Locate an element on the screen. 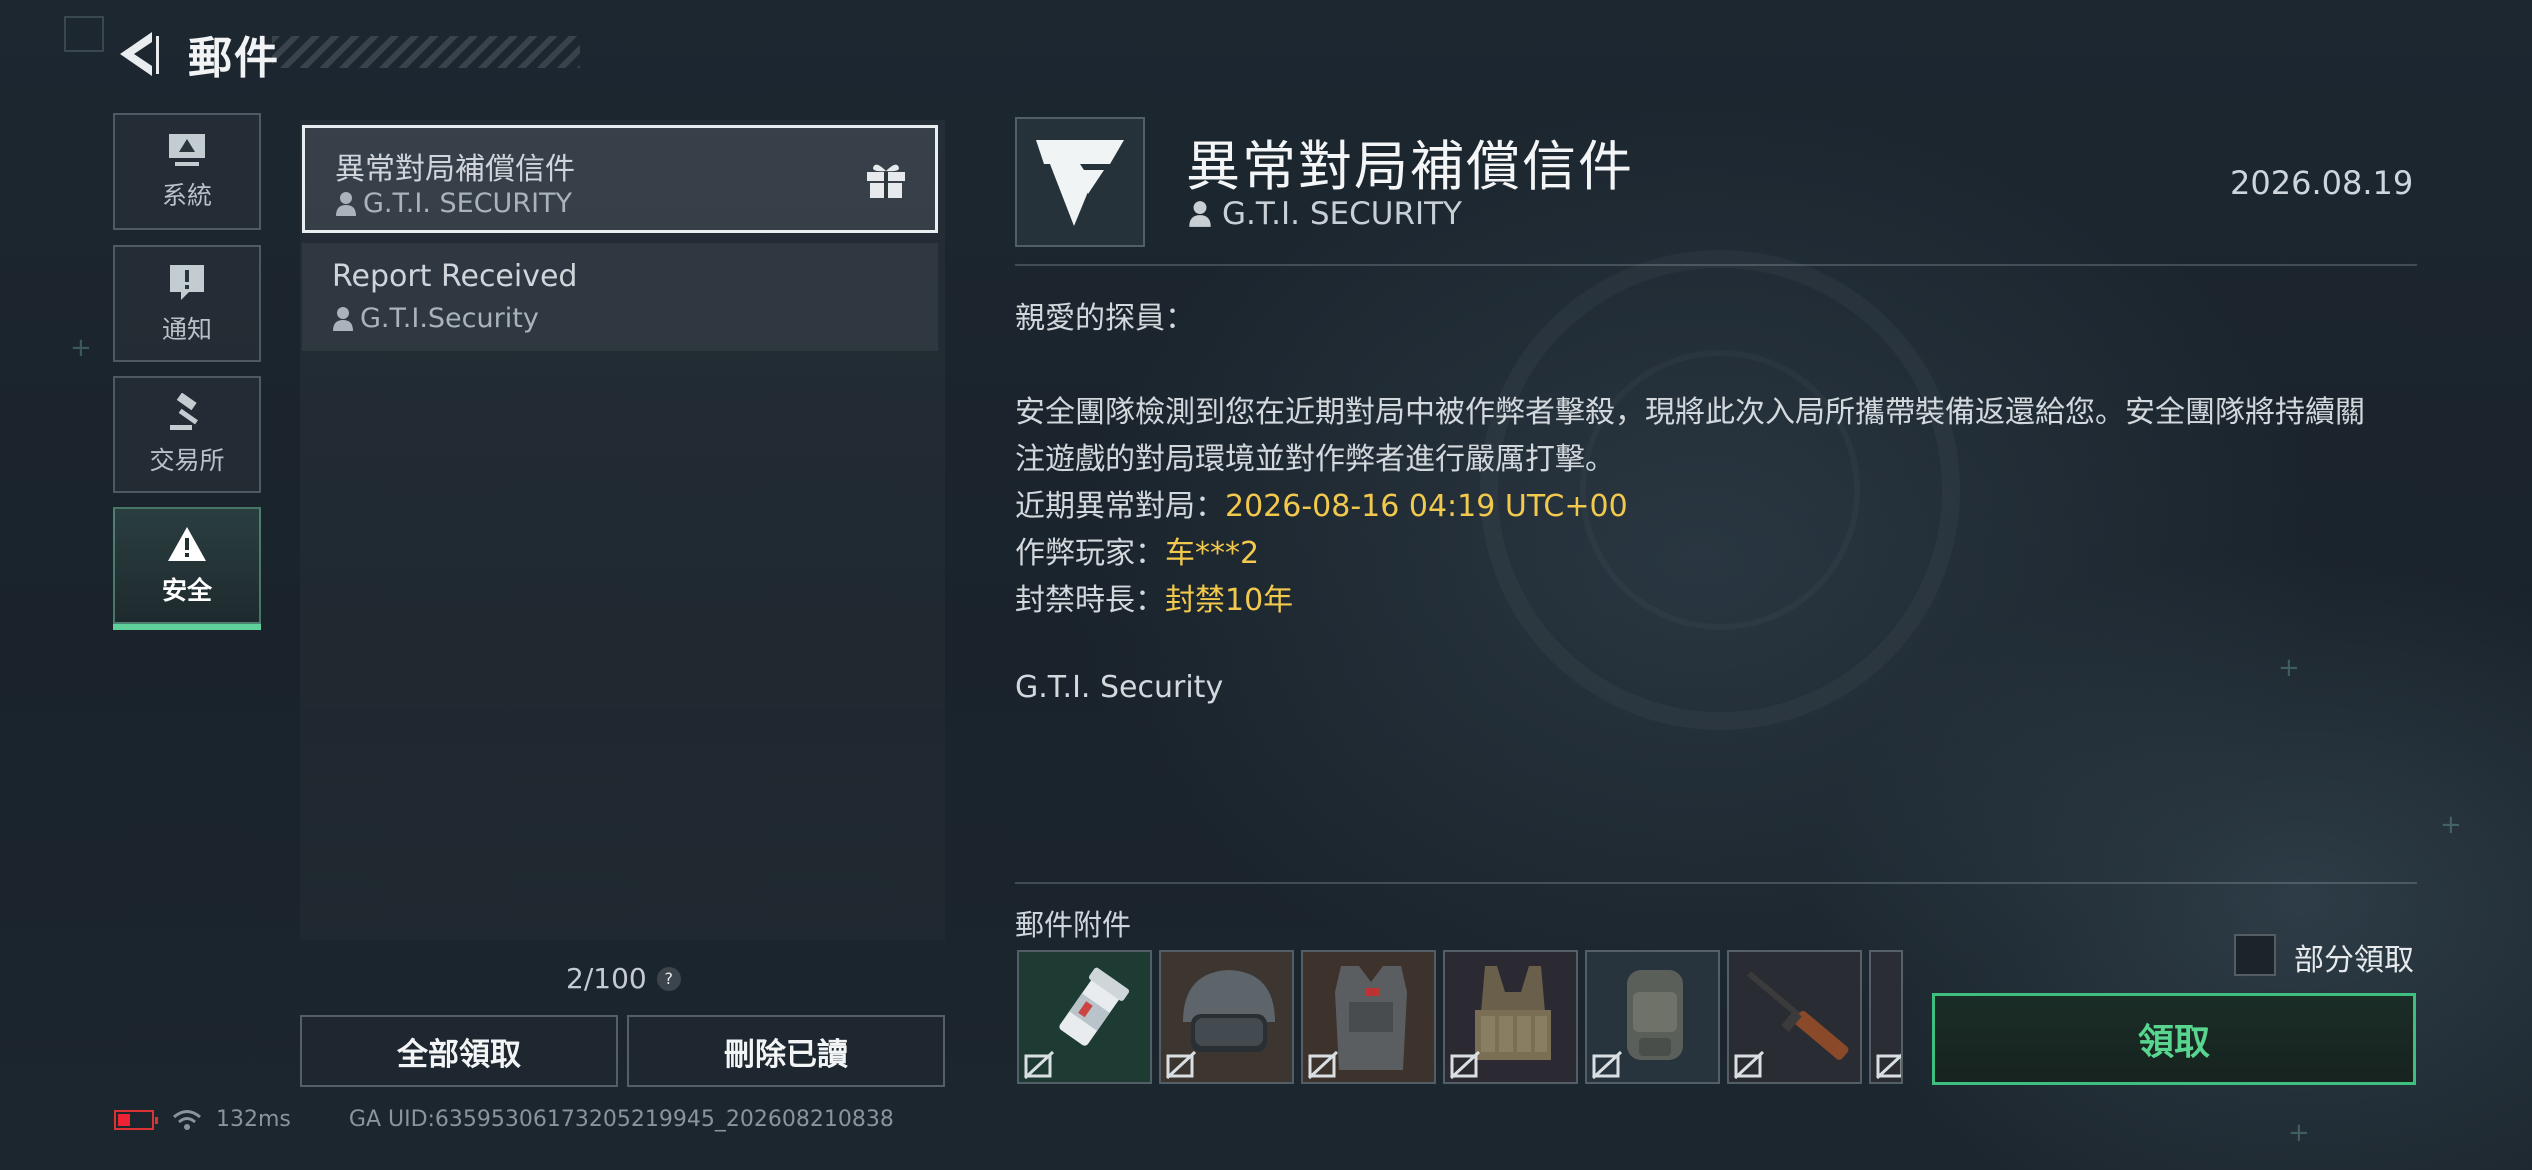  mail-detail-sender-name: G.T.I. SECURITY is located at coordinates (1342, 214).